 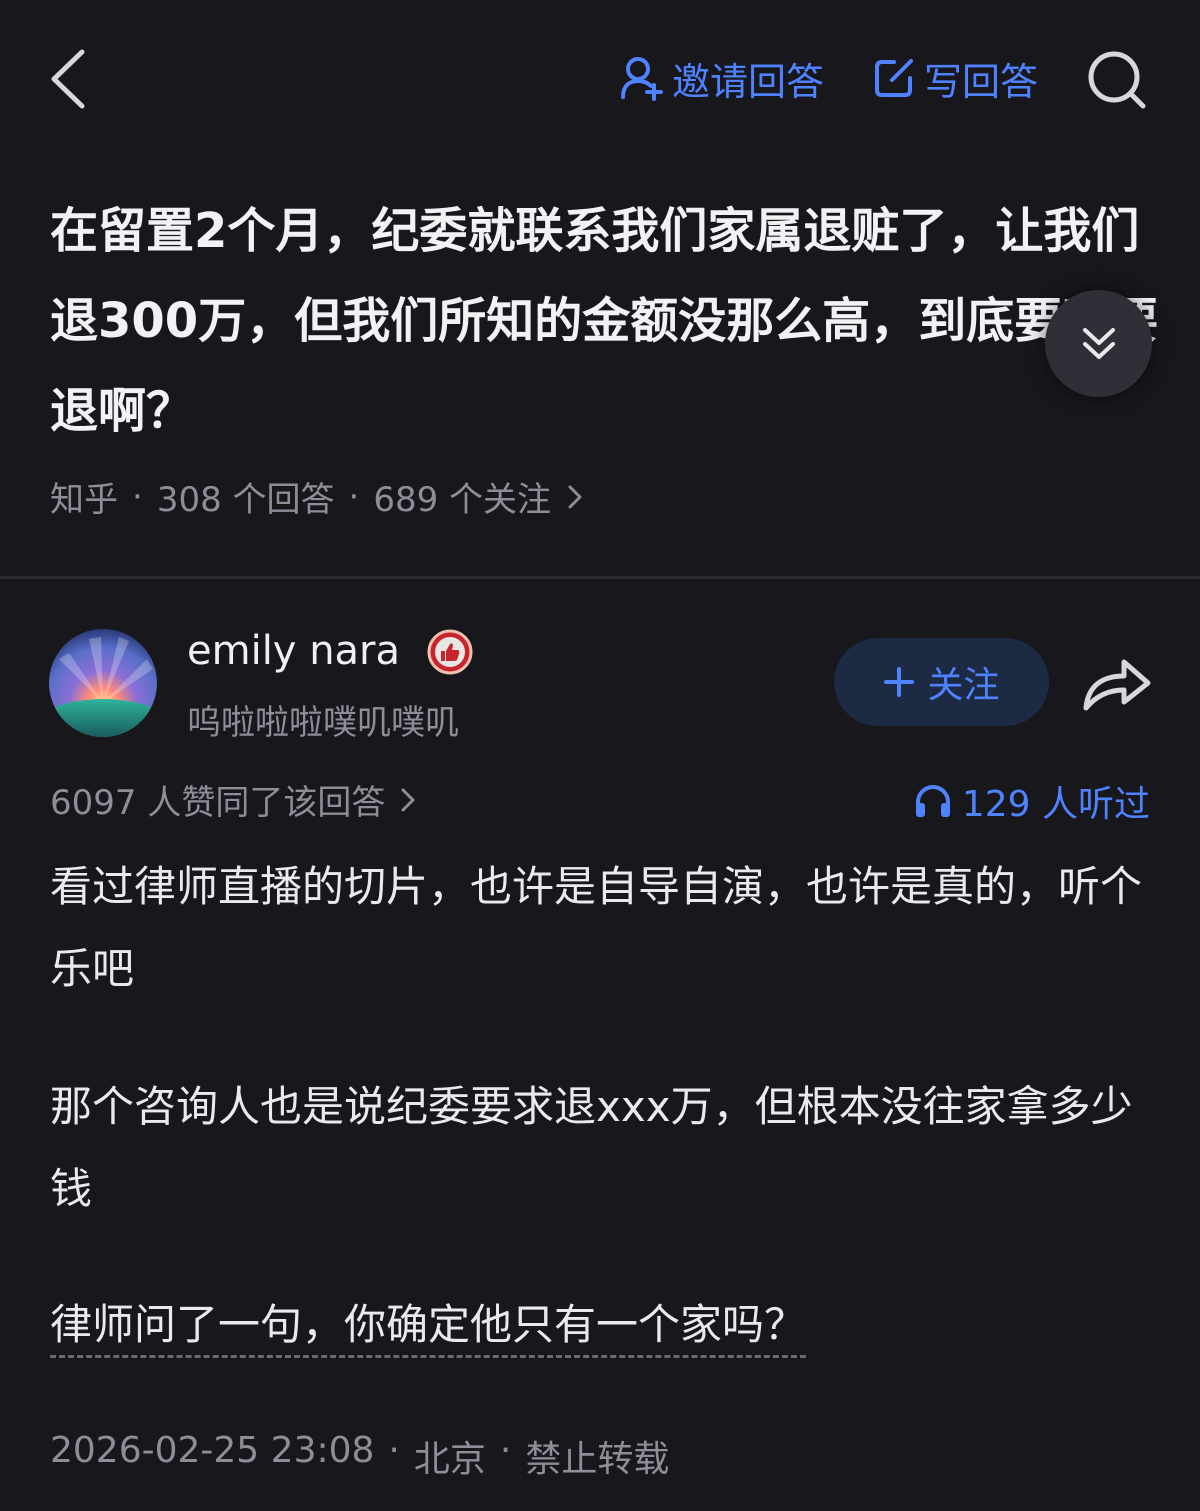 I want to click on plus-icon, so click(x=899, y=682).